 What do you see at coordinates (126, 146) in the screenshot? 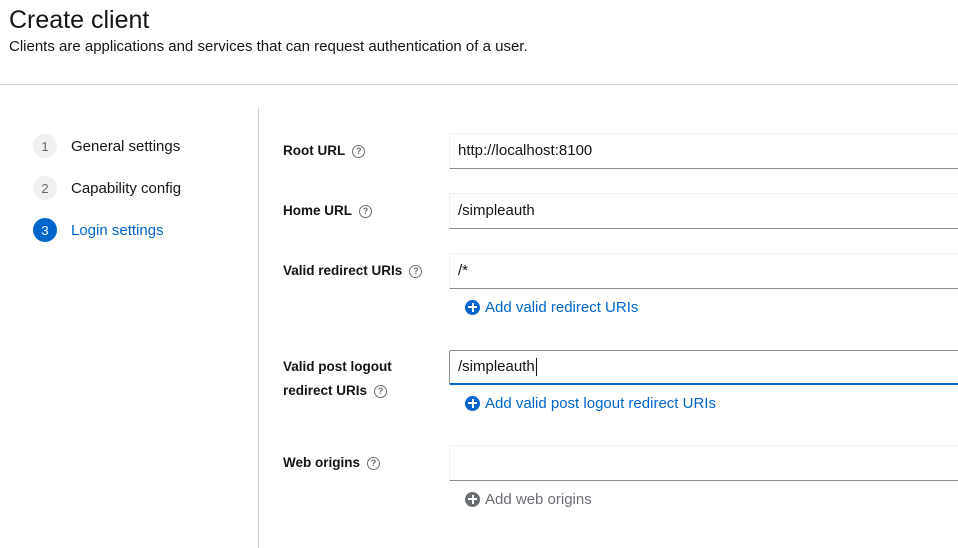
I see `step-label: General settings` at bounding box center [126, 146].